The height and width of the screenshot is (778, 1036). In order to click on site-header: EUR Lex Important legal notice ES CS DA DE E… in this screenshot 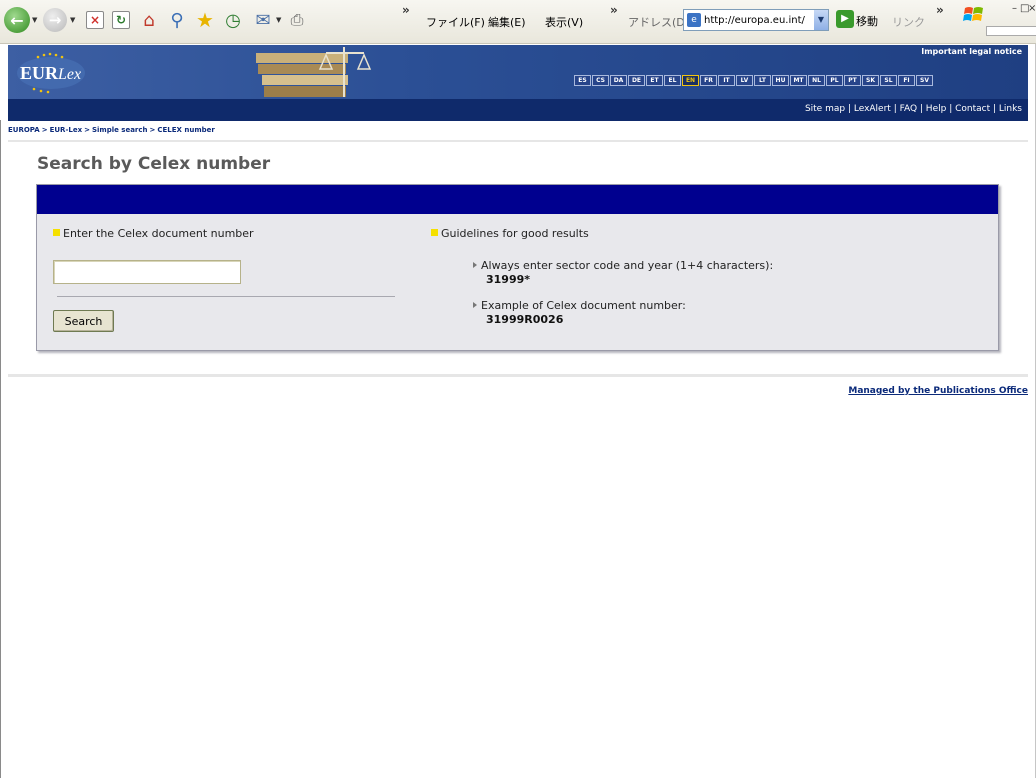, I will do `click(518, 83)`.